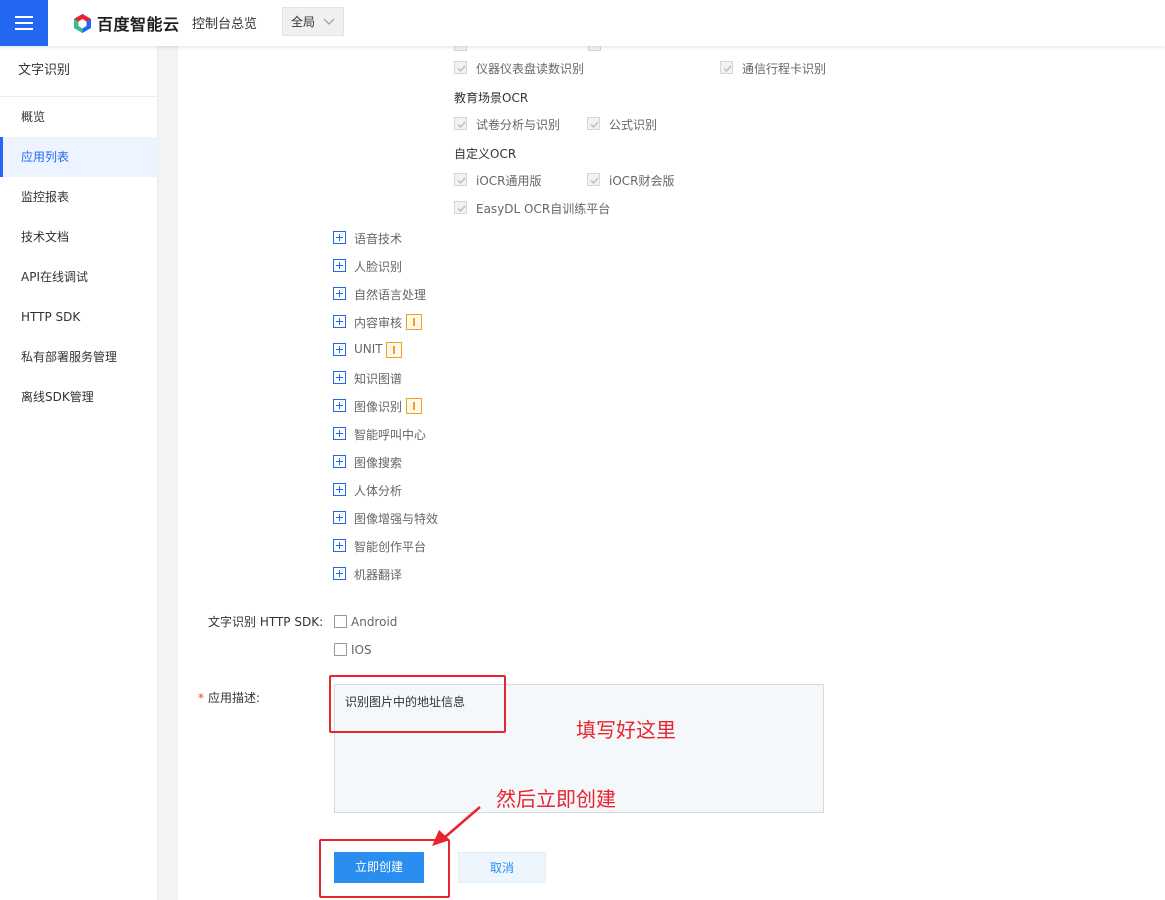 The width and height of the screenshot is (1165, 900). What do you see at coordinates (530, 69) in the screenshot?
I see `option-label: 仪器仪表盘读数识别` at bounding box center [530, 69].